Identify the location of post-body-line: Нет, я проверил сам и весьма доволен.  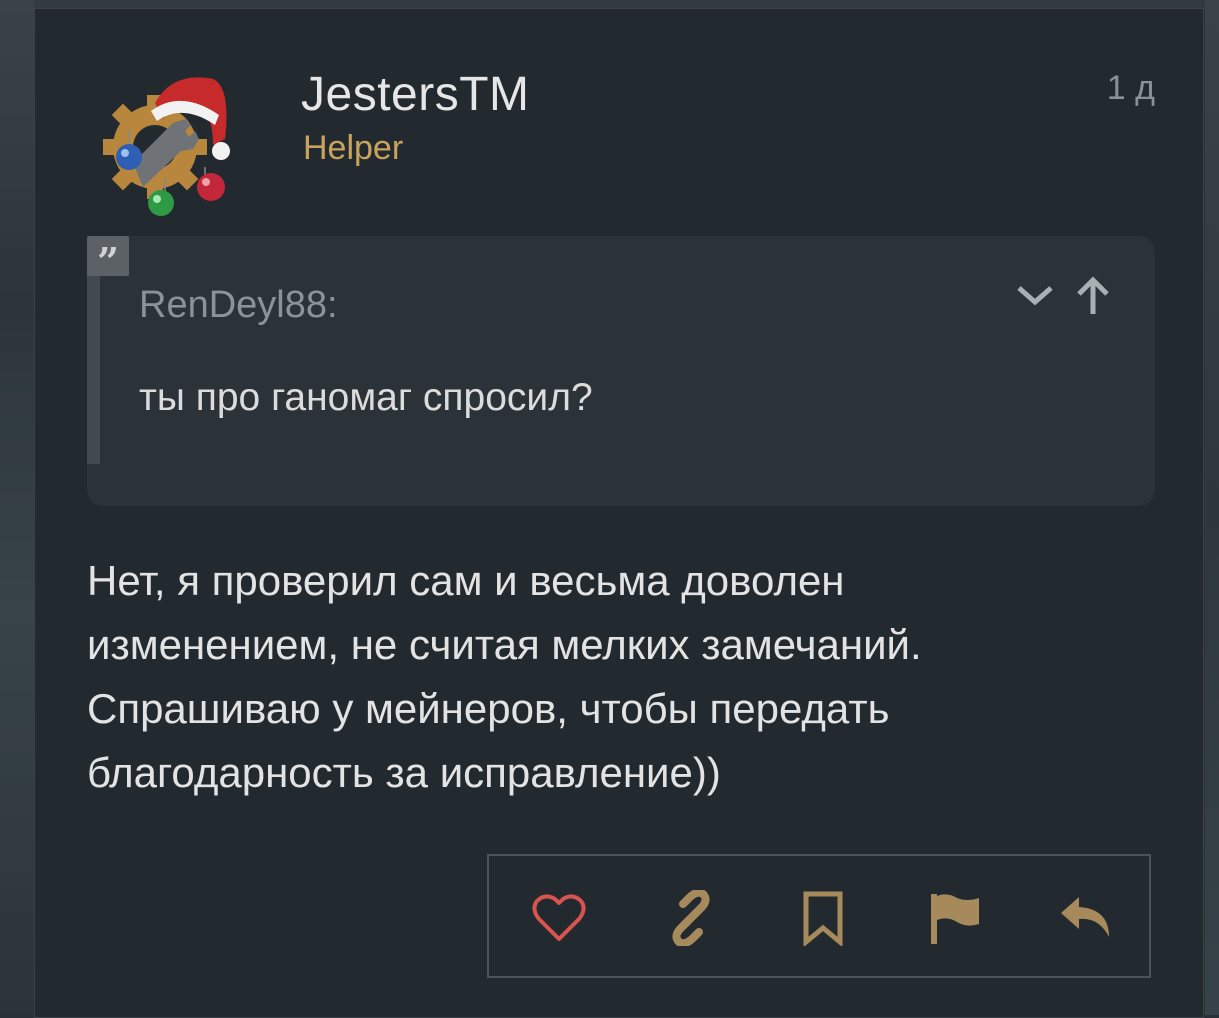
(466, 580).